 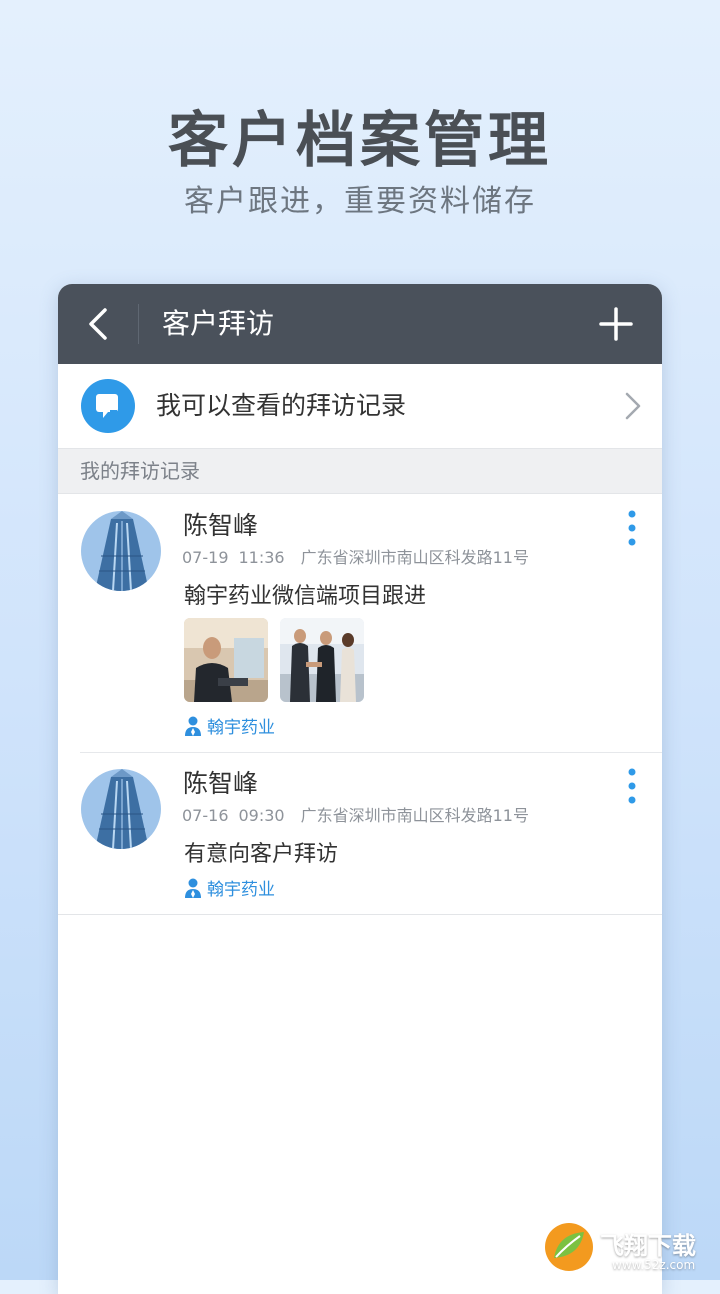 What do you see at coordinates (360, 471) in the screenshot?
I see `section-header: 我的拜访记录` at bounding box center [360, 471].